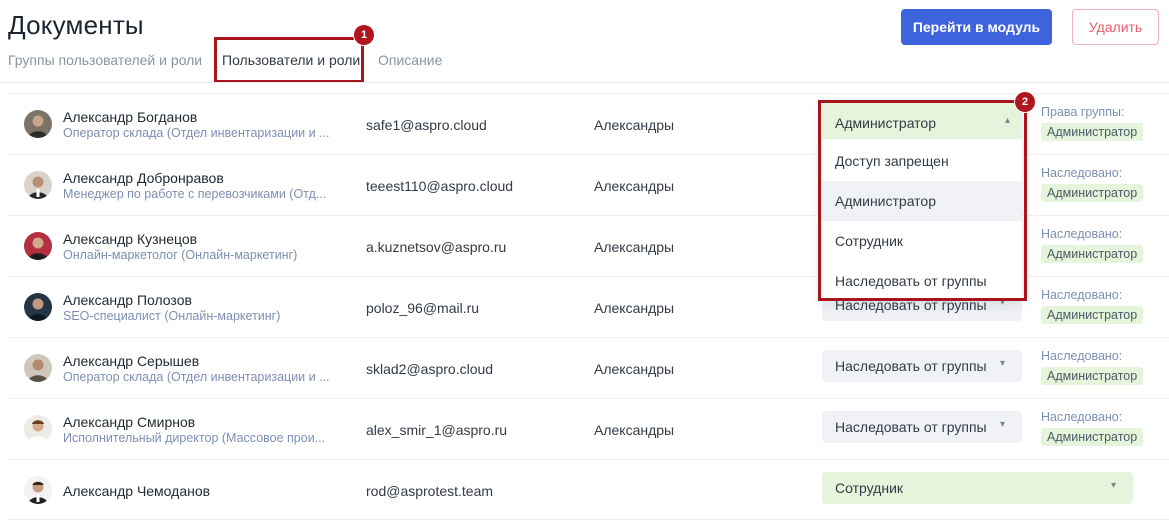  I want to click on user-name: Александр Смирнов, so click(129, 422).